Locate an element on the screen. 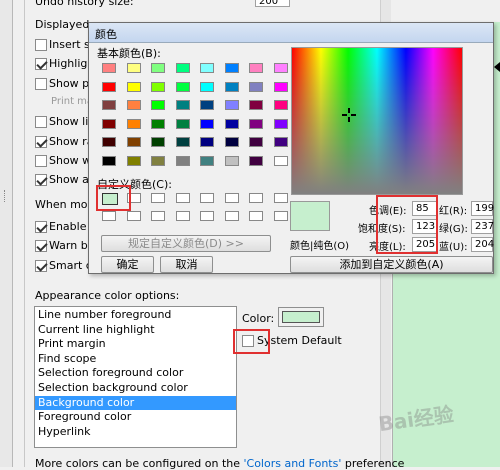  appearance-item: Selection foreground color is located at coordinates (135, 373).